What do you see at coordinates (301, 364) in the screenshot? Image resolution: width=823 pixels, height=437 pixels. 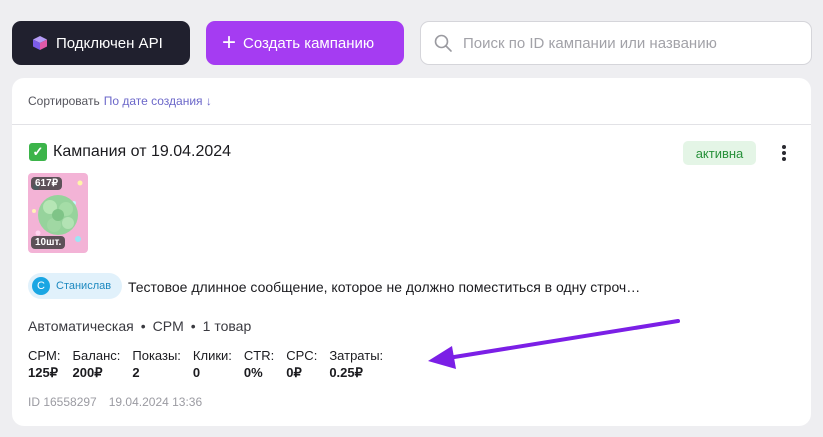 I see `stat-cpc: CPC: 0₽` at bounding box center [301, 364].